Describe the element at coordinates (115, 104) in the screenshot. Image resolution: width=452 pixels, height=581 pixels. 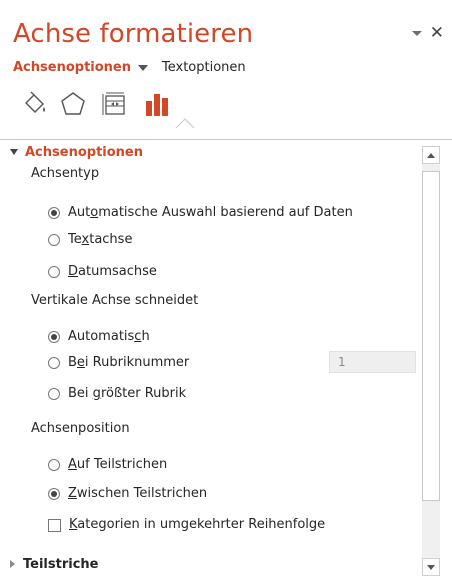
I see `size-properties-icon` at that location.